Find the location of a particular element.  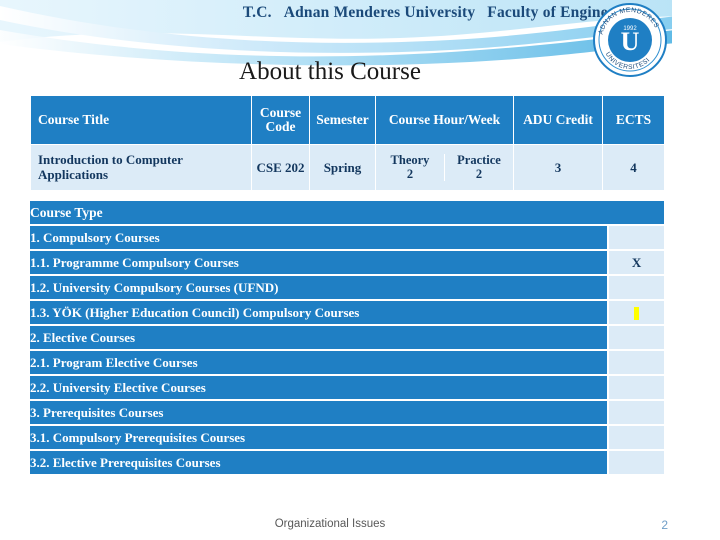

label-theory: Theory is located at coordinates (410, 159).